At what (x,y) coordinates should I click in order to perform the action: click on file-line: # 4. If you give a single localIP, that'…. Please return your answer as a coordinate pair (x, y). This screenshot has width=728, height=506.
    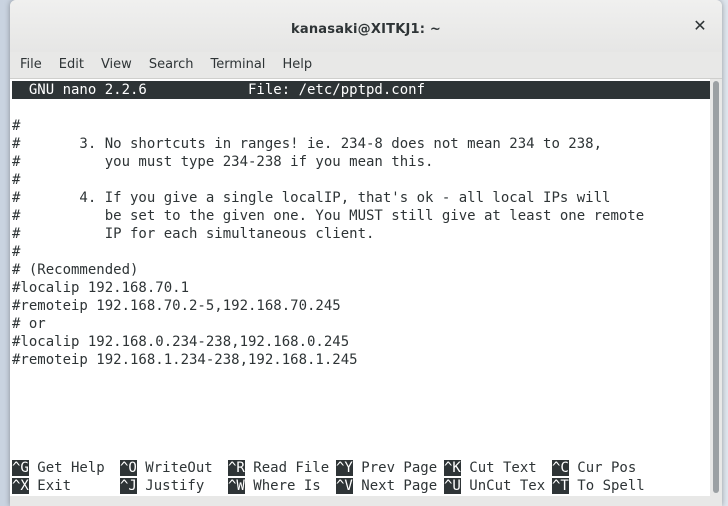
    Looking at the image, I should click on (311, 198).